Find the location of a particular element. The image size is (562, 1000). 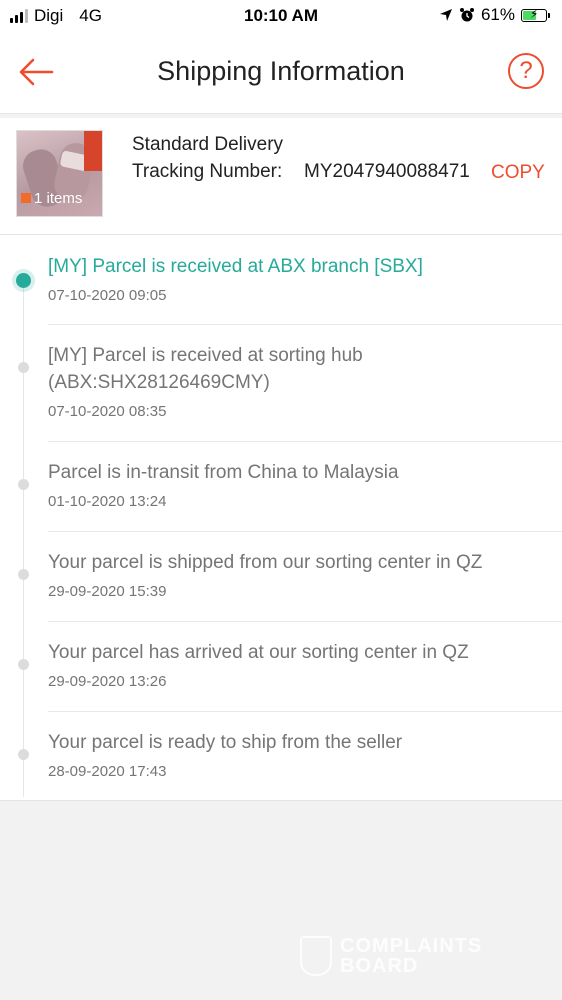

badge-dot-icon is located at coordinates (26, 198).